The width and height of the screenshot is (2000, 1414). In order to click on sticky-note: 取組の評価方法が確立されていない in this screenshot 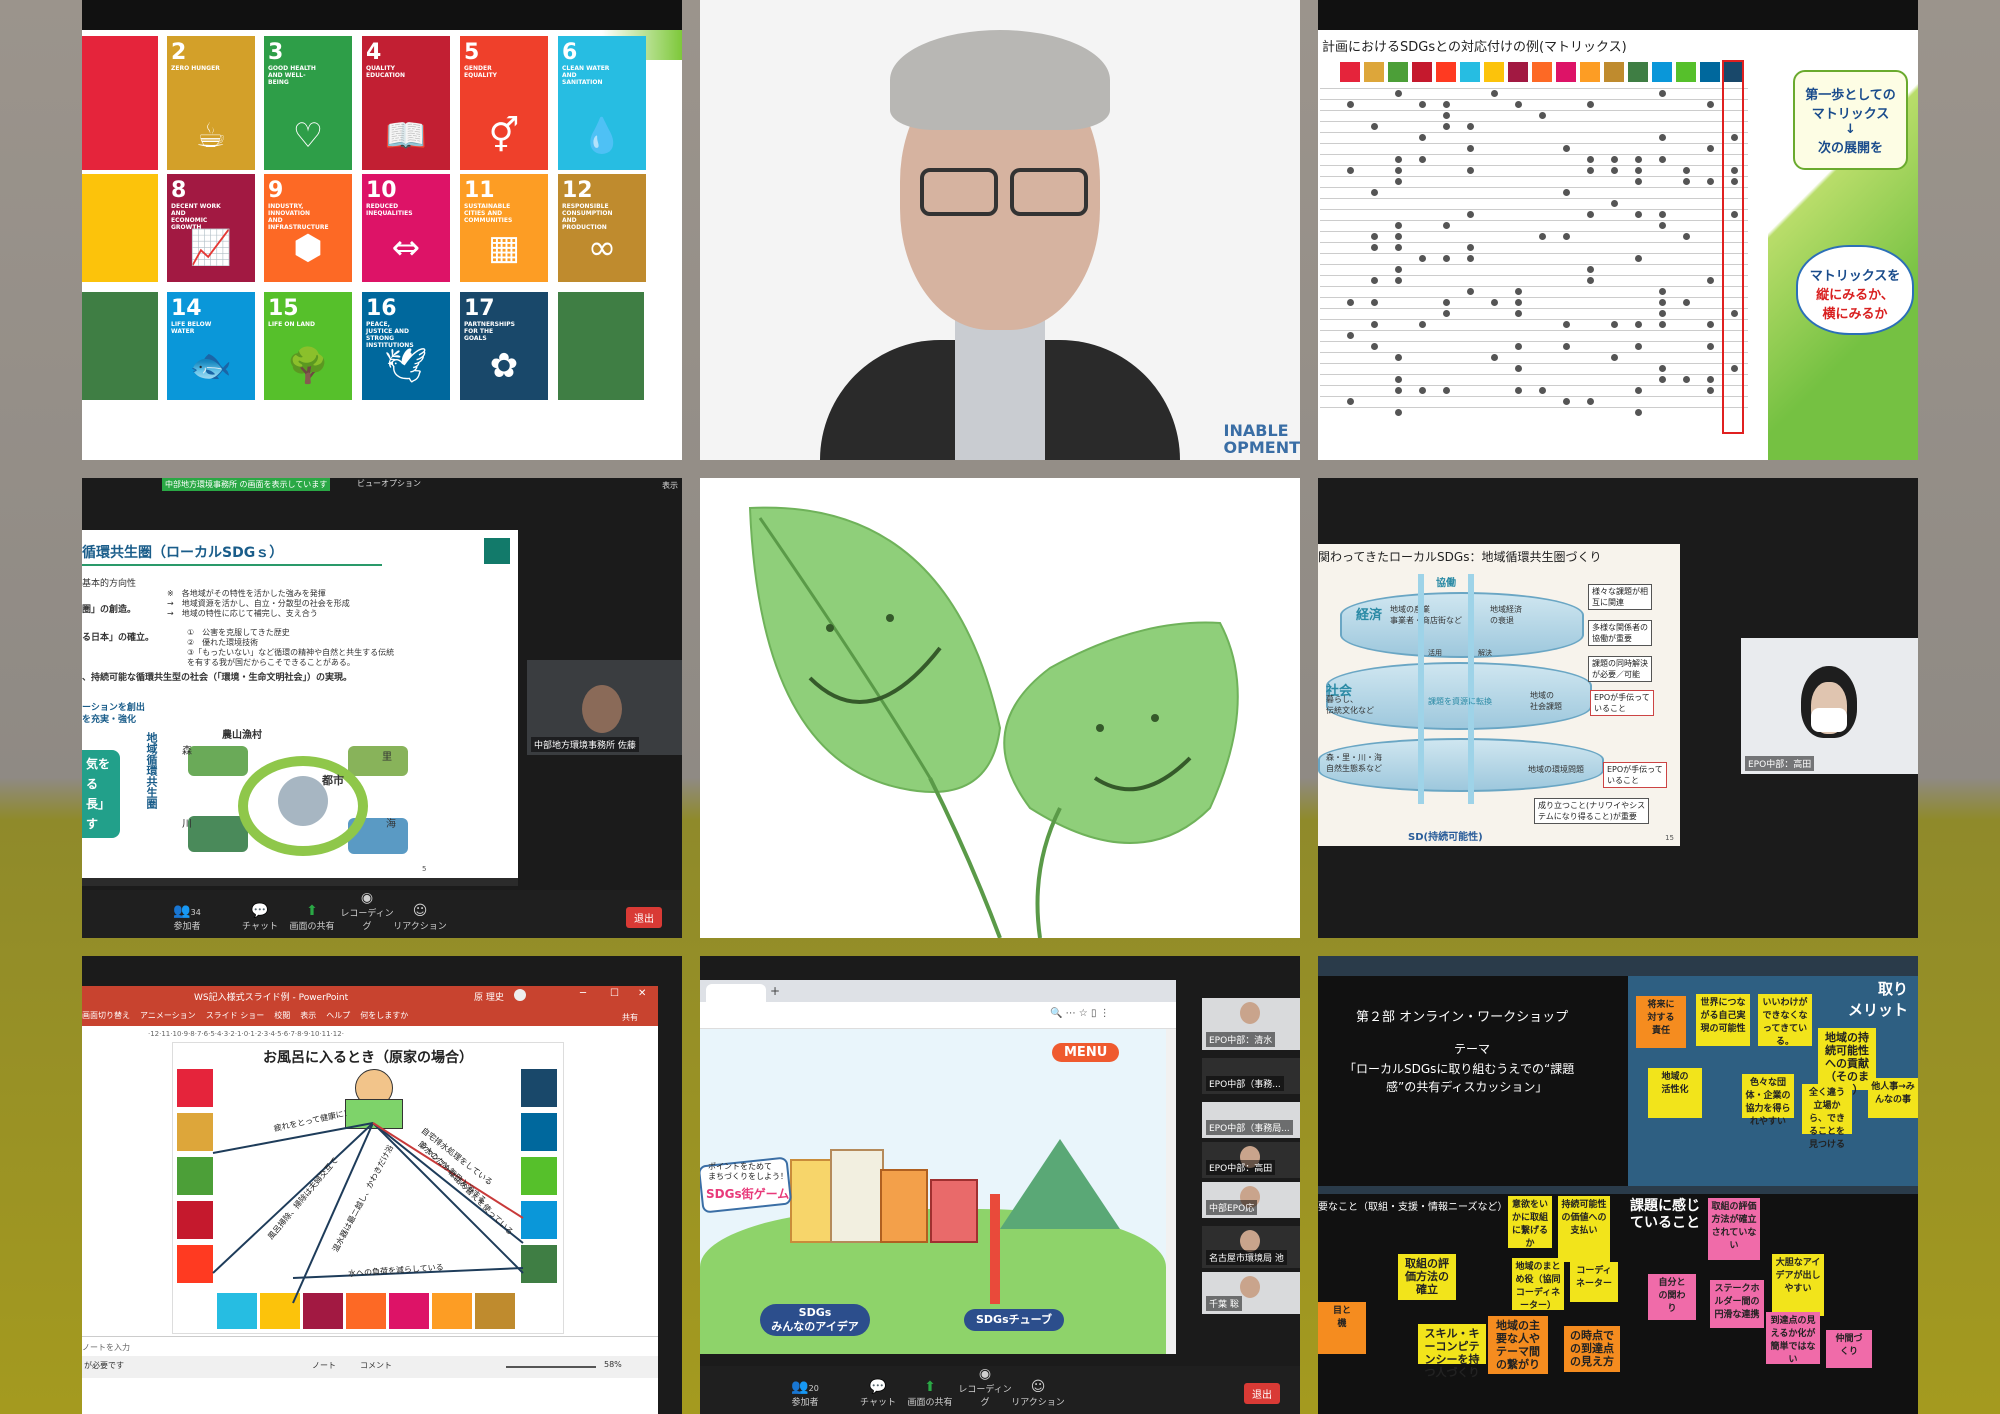, I will do `click(1734, 1229)`.